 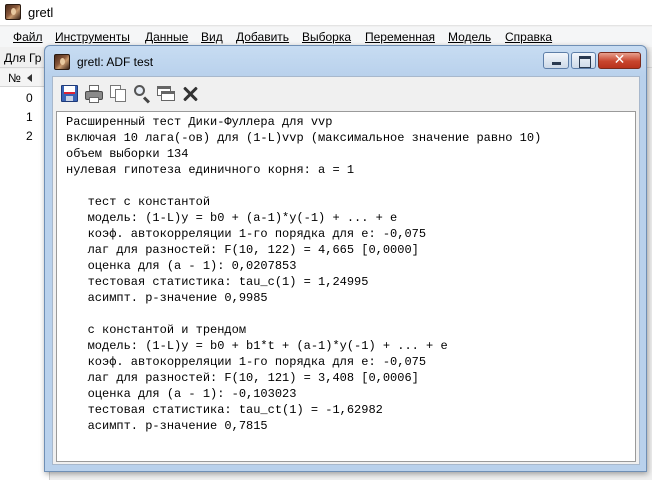 I want to click on maximize-button, so click(x=583, y=60).